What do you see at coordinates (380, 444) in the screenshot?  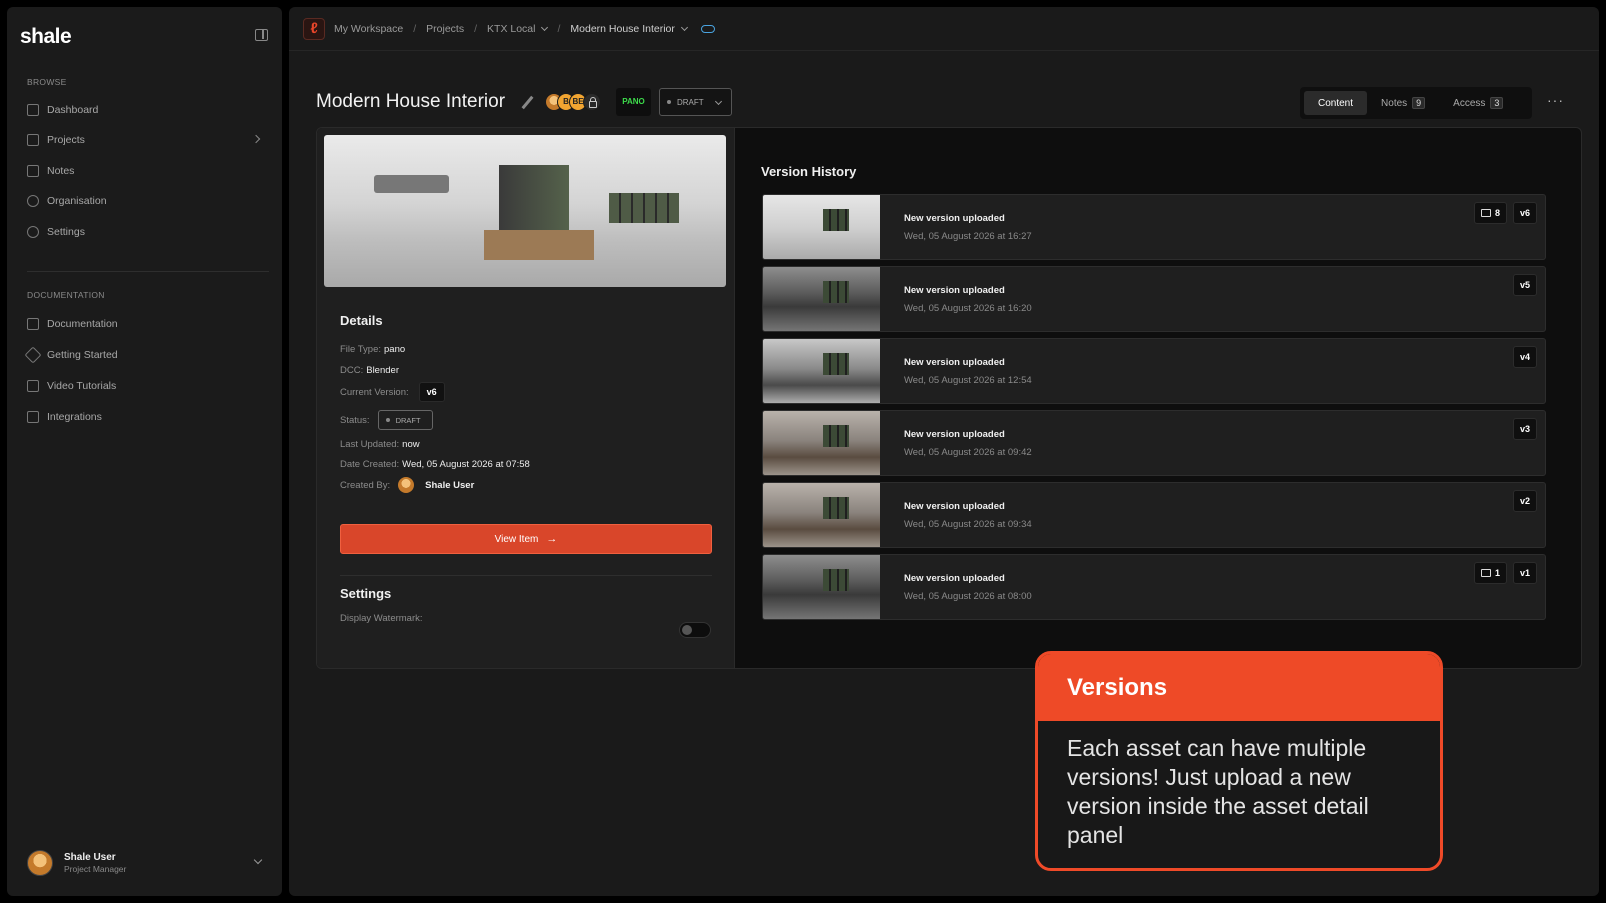 I see `detail-last-updated: Last Updated: now` at bounding box center [380, 444].